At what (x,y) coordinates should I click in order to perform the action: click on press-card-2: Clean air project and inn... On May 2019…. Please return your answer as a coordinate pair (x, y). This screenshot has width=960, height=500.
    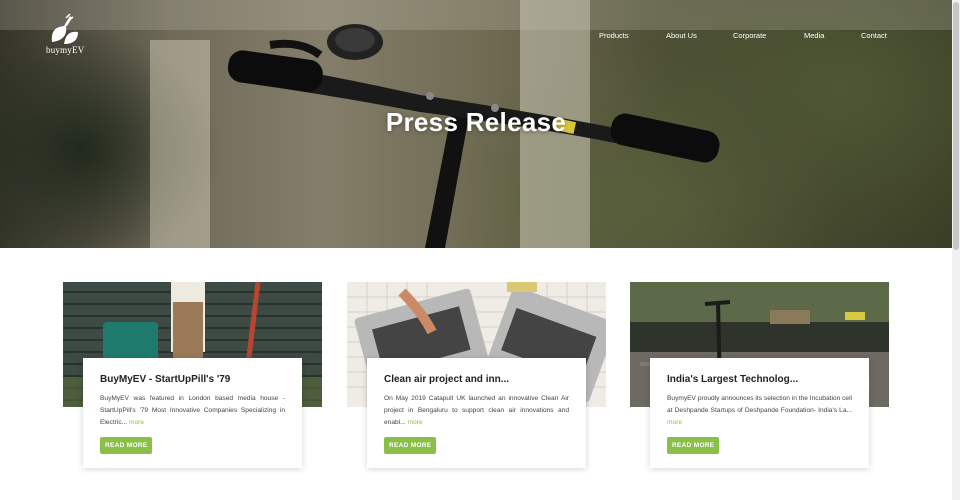
    Looking at the image, I should click on (476, 377).